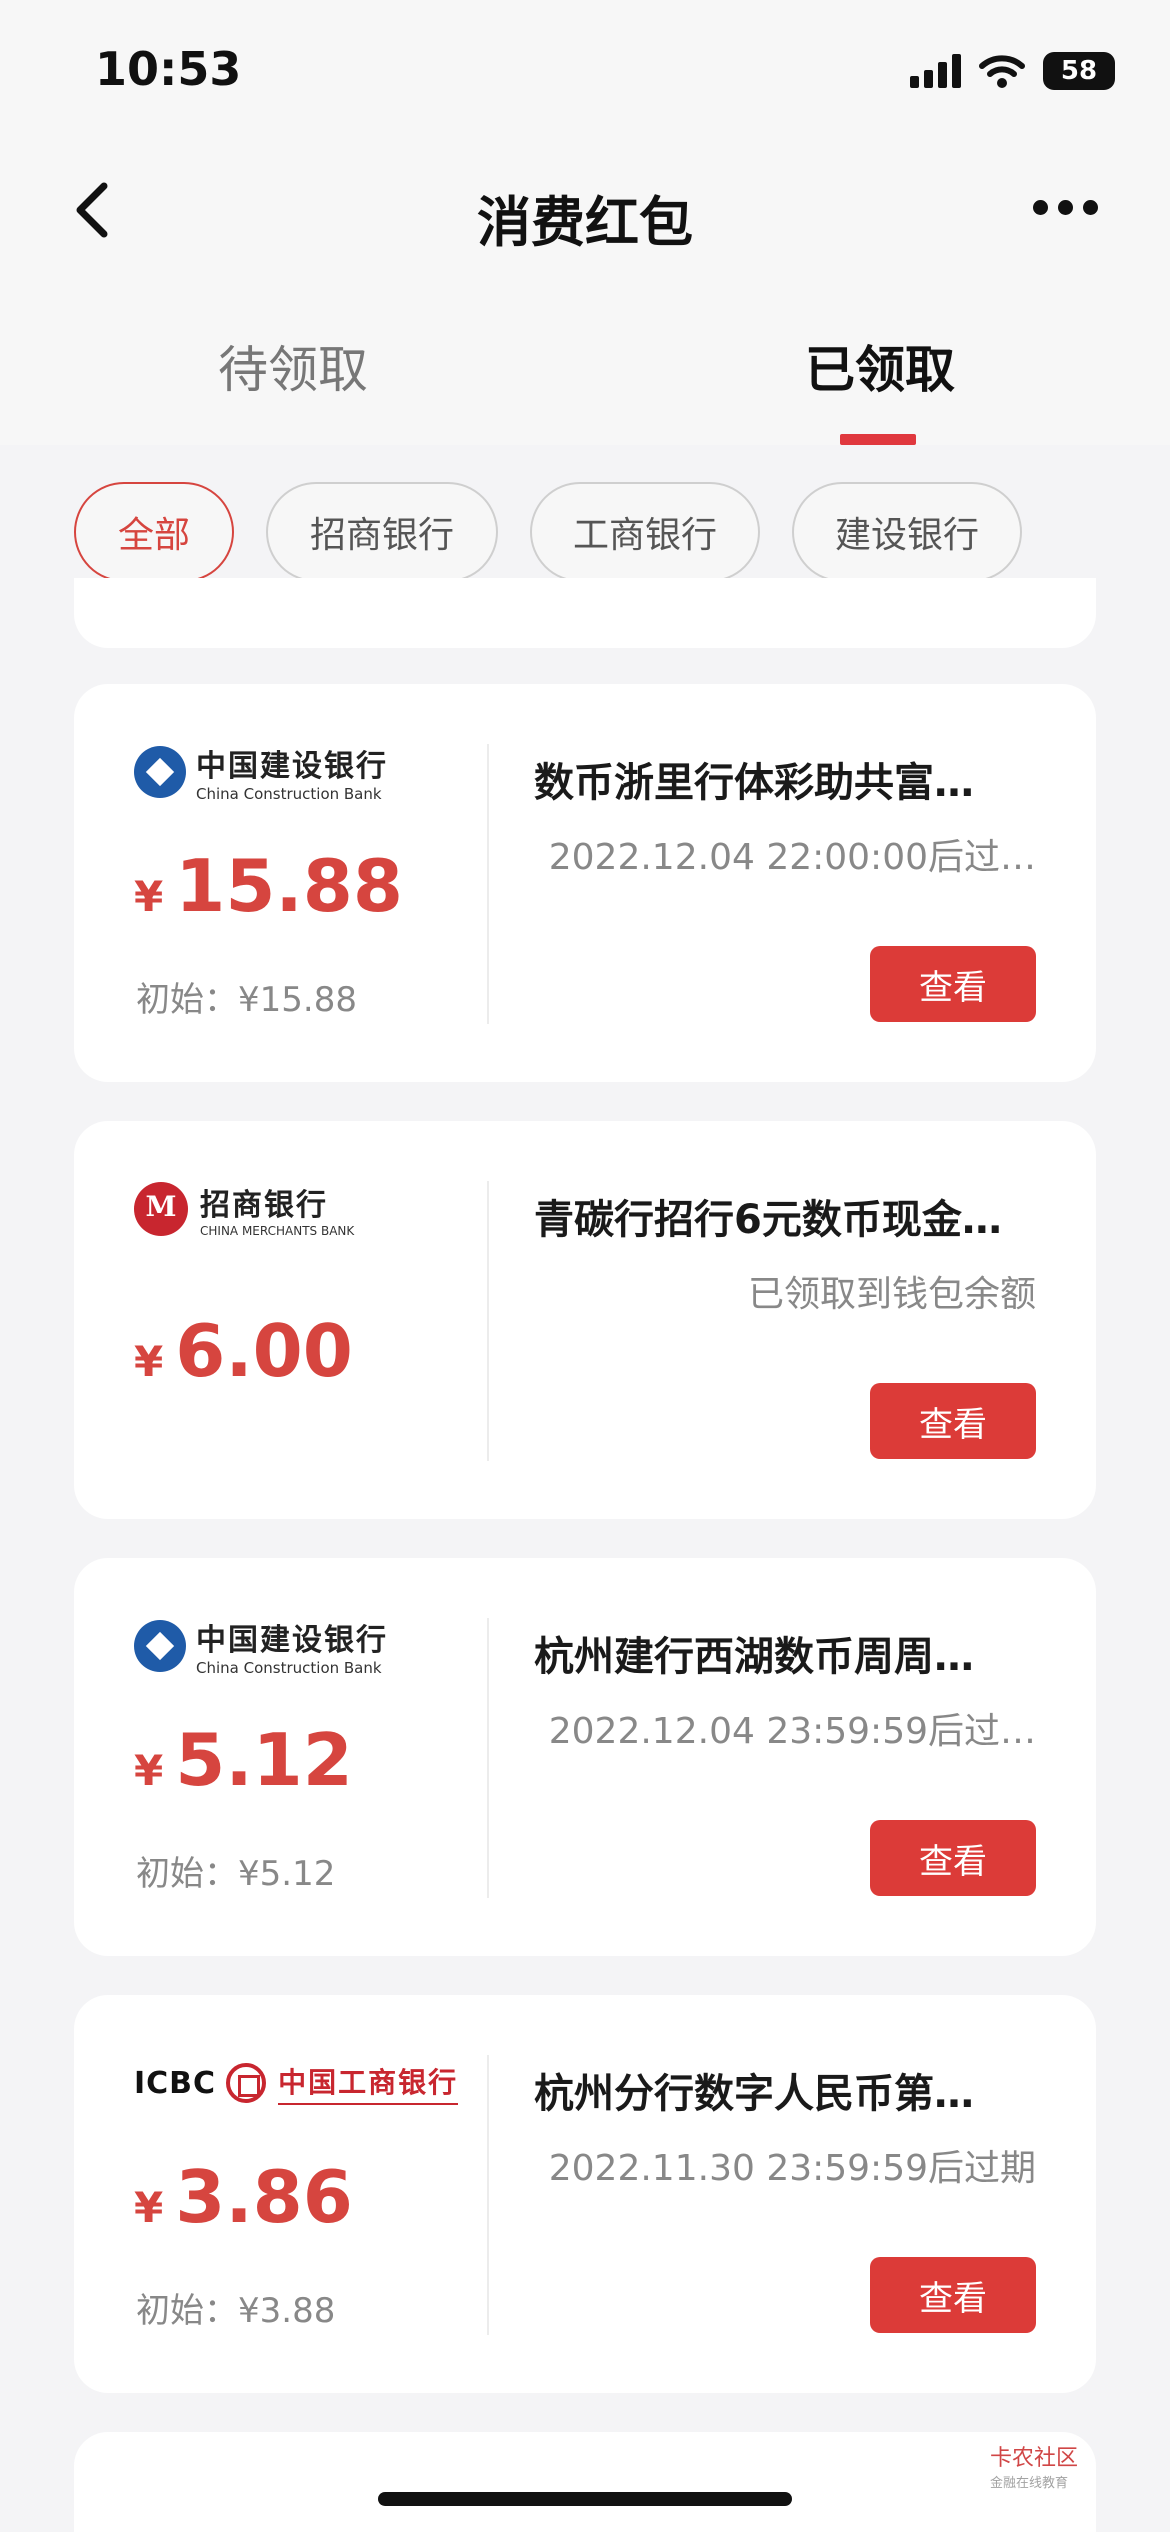 This screenshot has height=2532, width=1170. I want to click on amount: ¥ 6.00, so click(243, 1351).